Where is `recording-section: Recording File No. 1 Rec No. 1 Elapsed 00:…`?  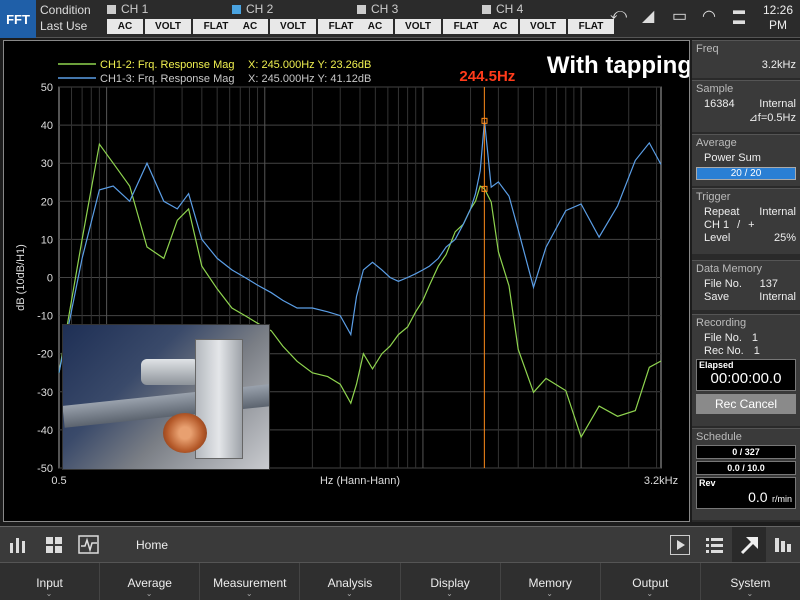 recording-section: Recording File No. 1 Rec No. 1 Elapsed 00:… is located at coordinates (746, 370).